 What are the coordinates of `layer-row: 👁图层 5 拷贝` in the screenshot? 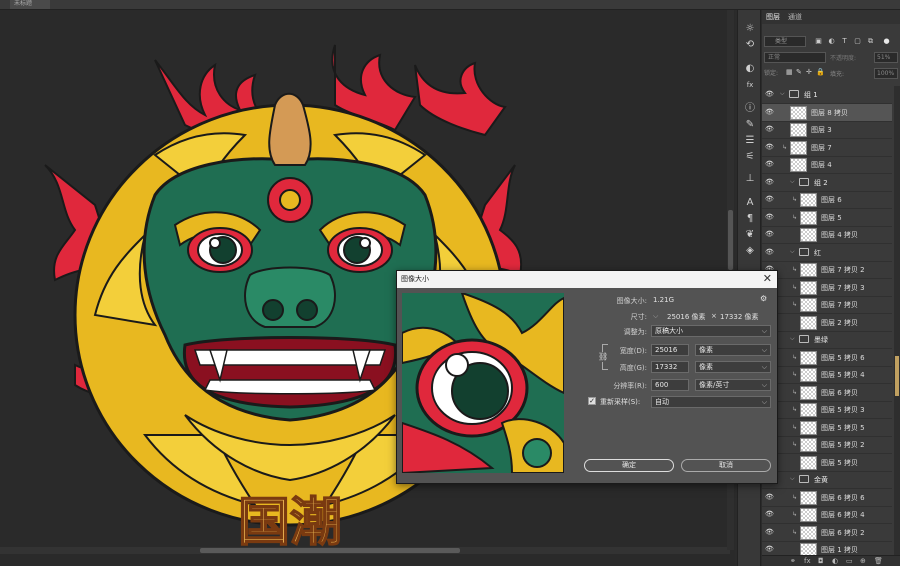 It's located at (827, 463).